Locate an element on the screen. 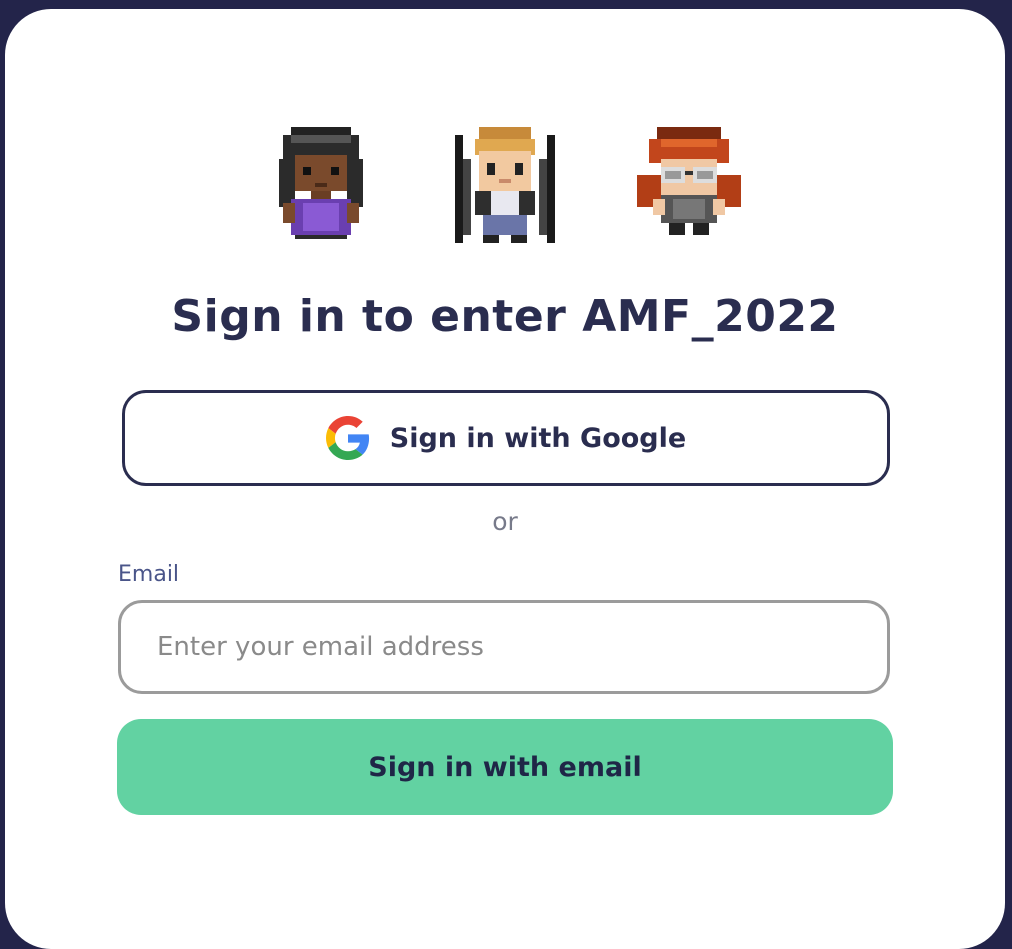 The image size is (1012, 949). email-sign-in-button: Sign in with email is located at coordinates (505, 767).